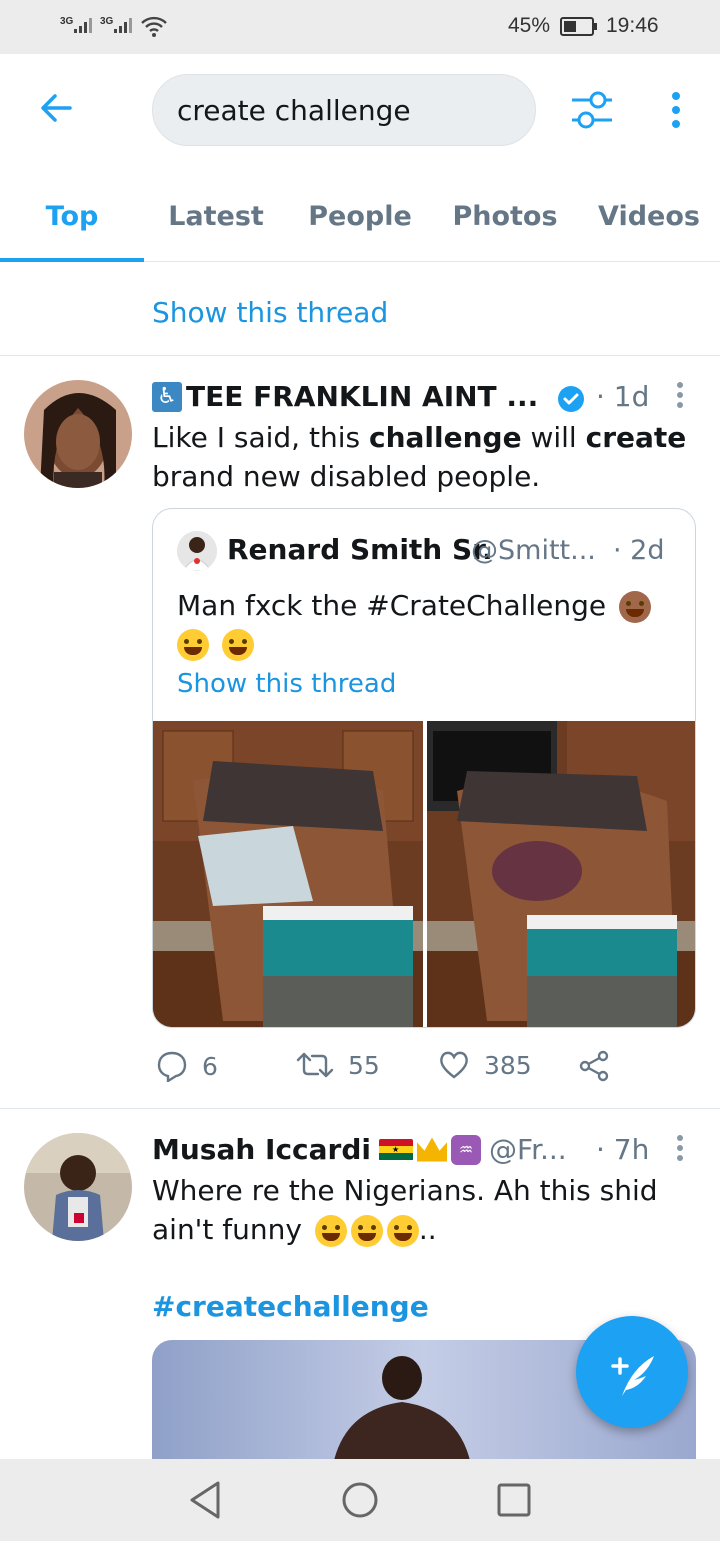 This screenshot has height=1541, width=720. I want to click on search-tabs: Top Latest People Photos Videos, so click(360, 216).